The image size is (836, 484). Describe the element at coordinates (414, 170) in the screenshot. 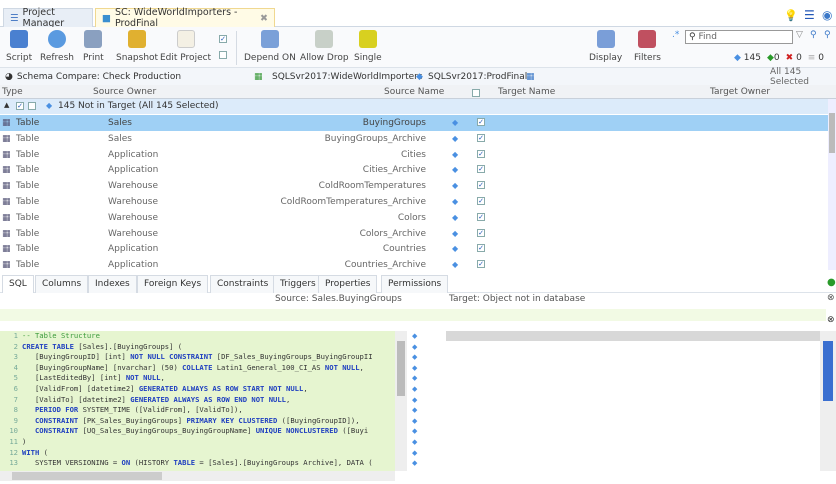

I see `table-row: ▦ Table Application Cities_Archive ◆ ✓` at that location.